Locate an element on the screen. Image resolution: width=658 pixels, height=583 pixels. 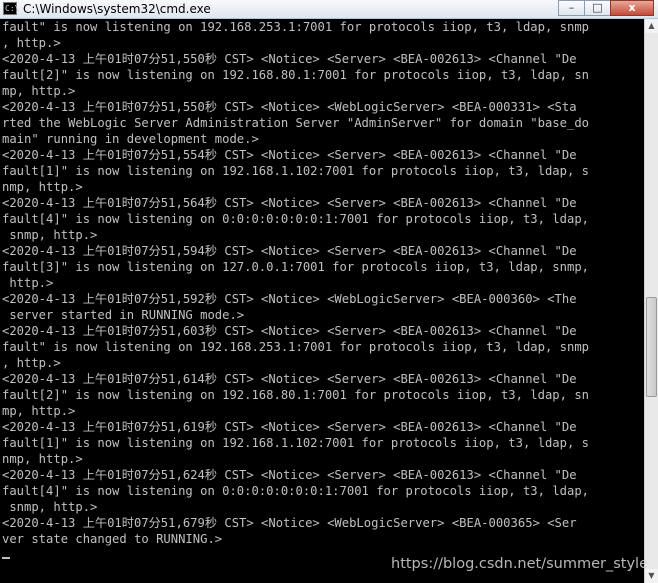
maximize-button: □ is located at coordinates (597, 8).